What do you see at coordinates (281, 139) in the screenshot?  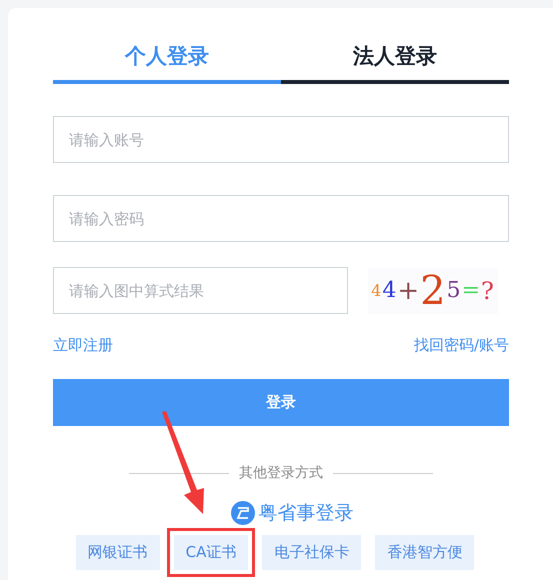 I see `account-field: 请输入账号` at bounding box center [281, 139].